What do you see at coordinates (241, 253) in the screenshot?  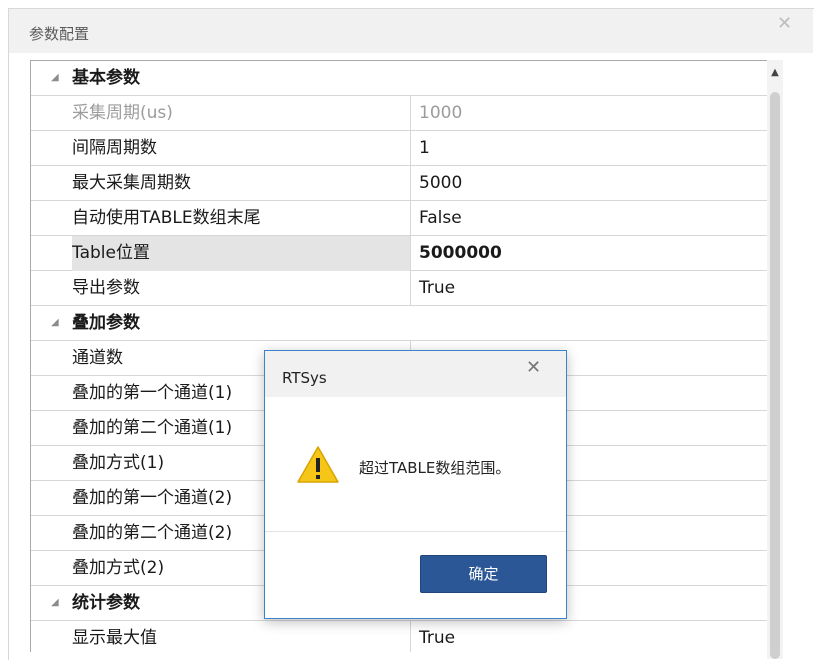 I see `property-name: Table位置` at bounding box center [241, 253].